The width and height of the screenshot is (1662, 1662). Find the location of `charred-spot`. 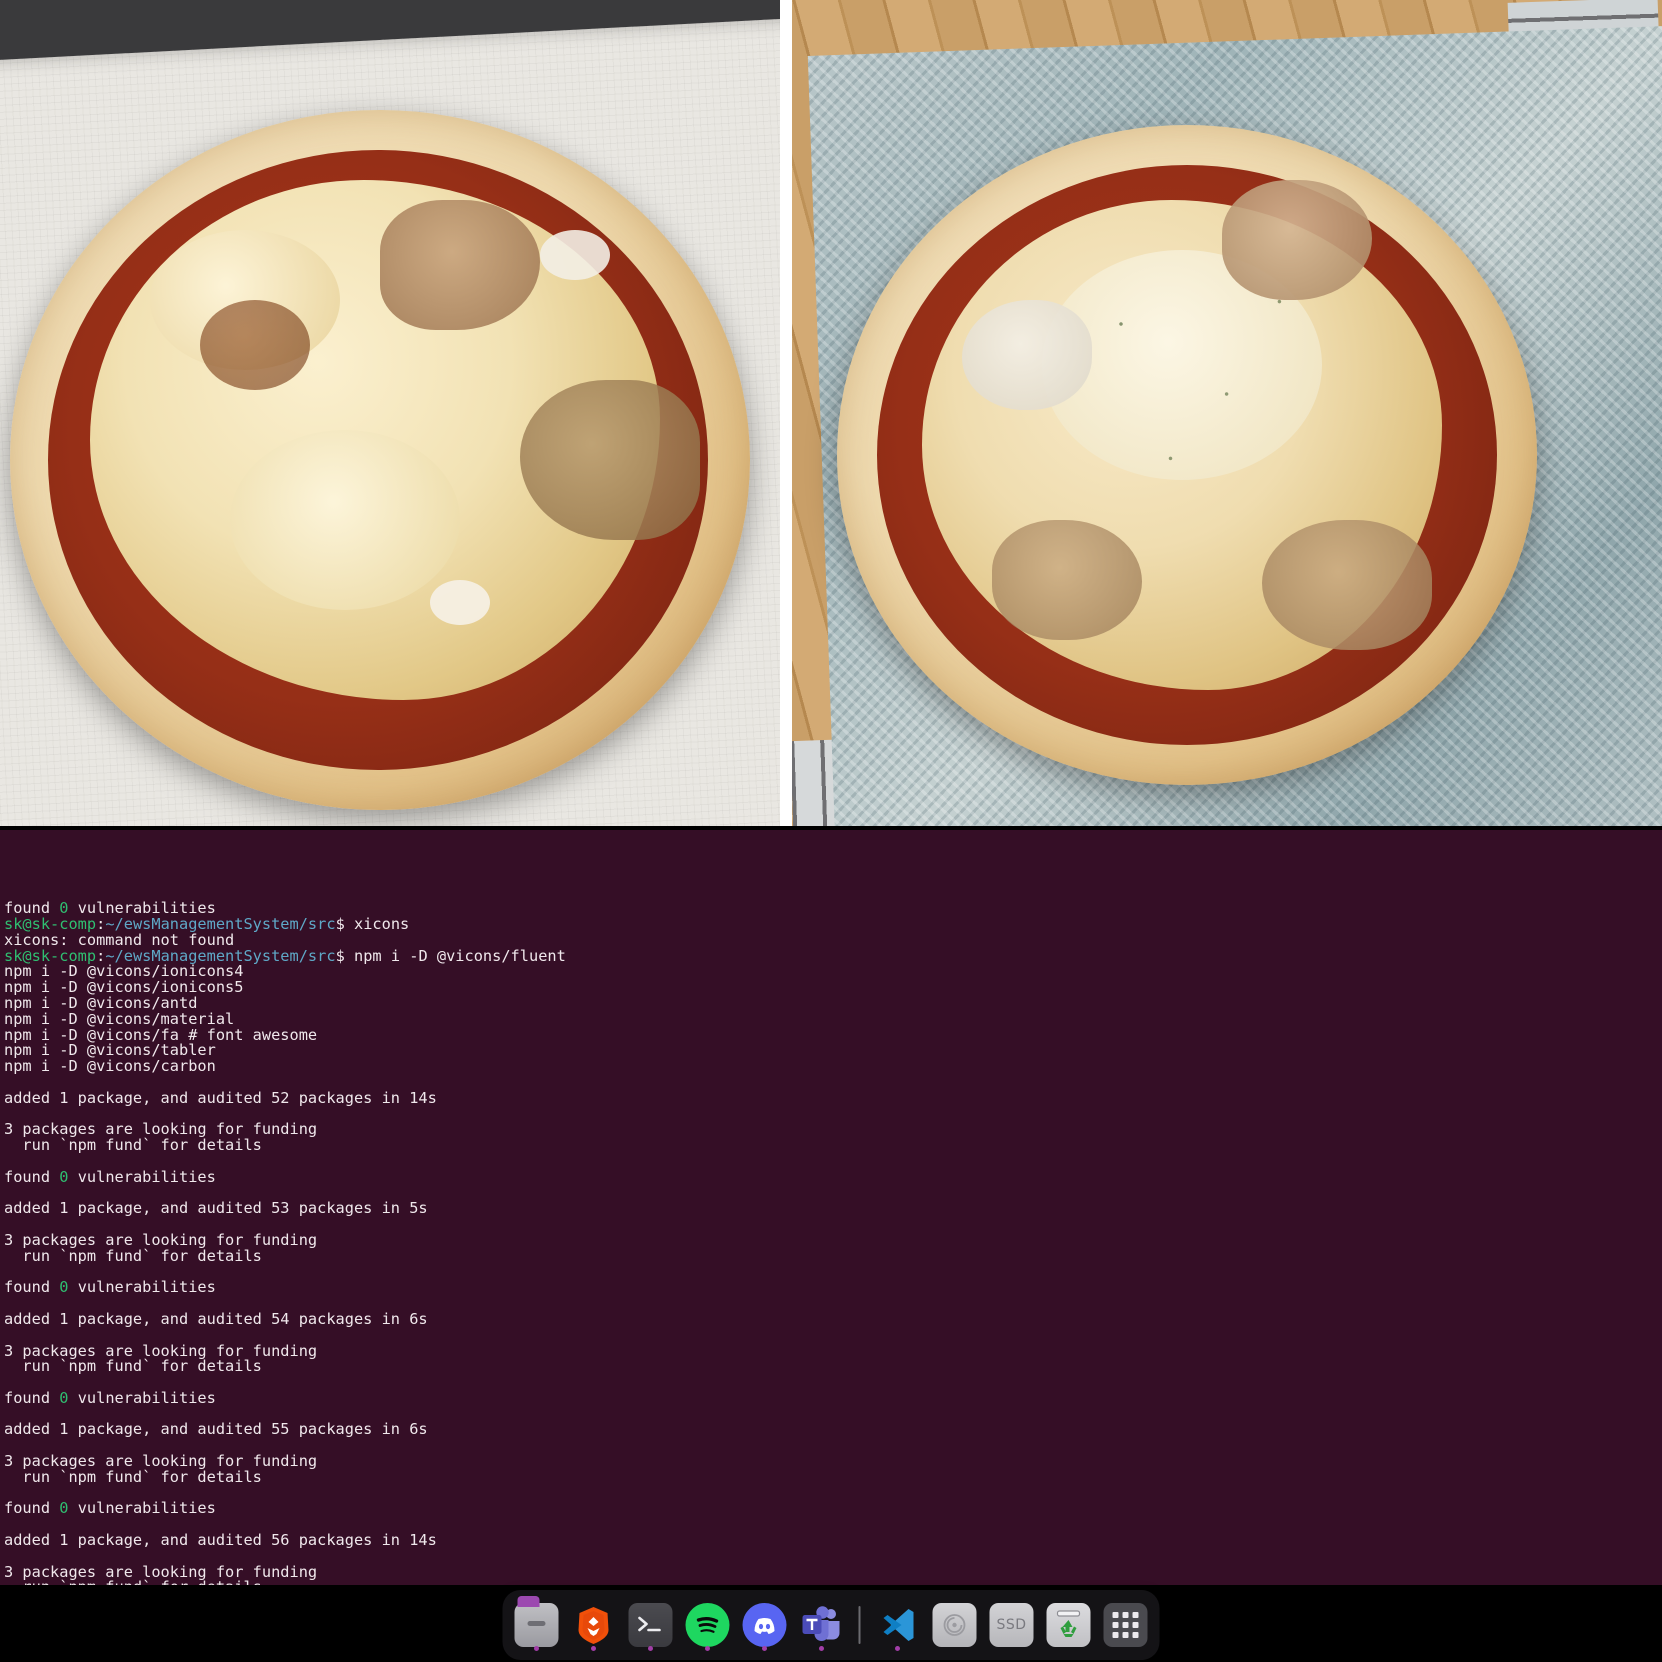

charred-spot is located at coordinates (255, 345).